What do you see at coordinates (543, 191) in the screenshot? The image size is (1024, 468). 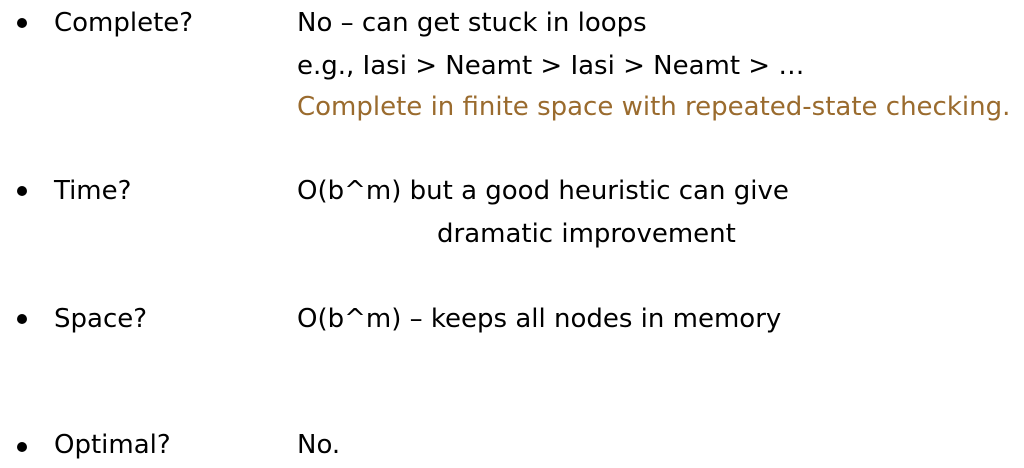 I see `time-answer: O(b^m) but a good heuristic can give` at bounding box center [543, 191].